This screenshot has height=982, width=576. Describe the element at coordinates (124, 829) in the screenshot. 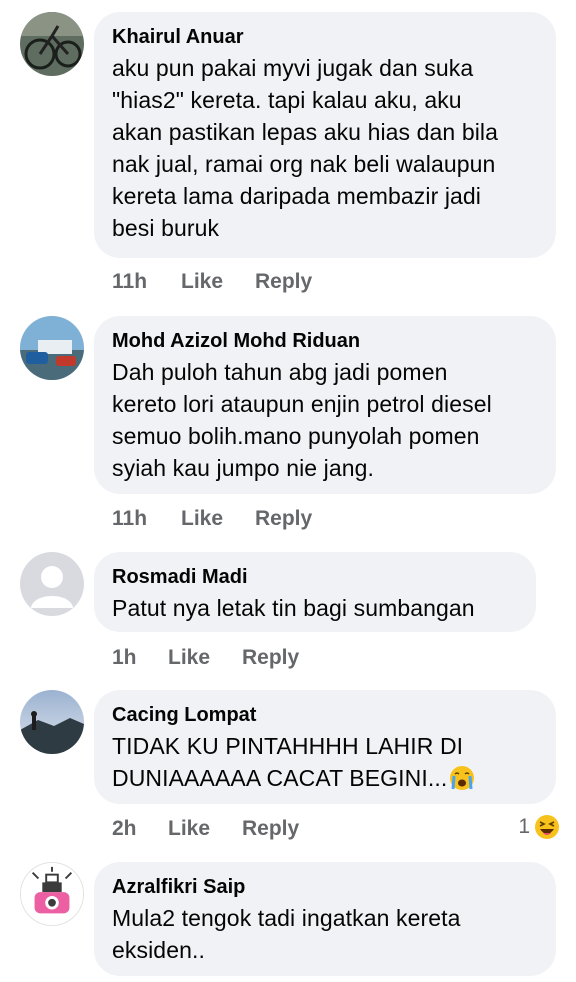

I see `comment-time: 2h` at that location.